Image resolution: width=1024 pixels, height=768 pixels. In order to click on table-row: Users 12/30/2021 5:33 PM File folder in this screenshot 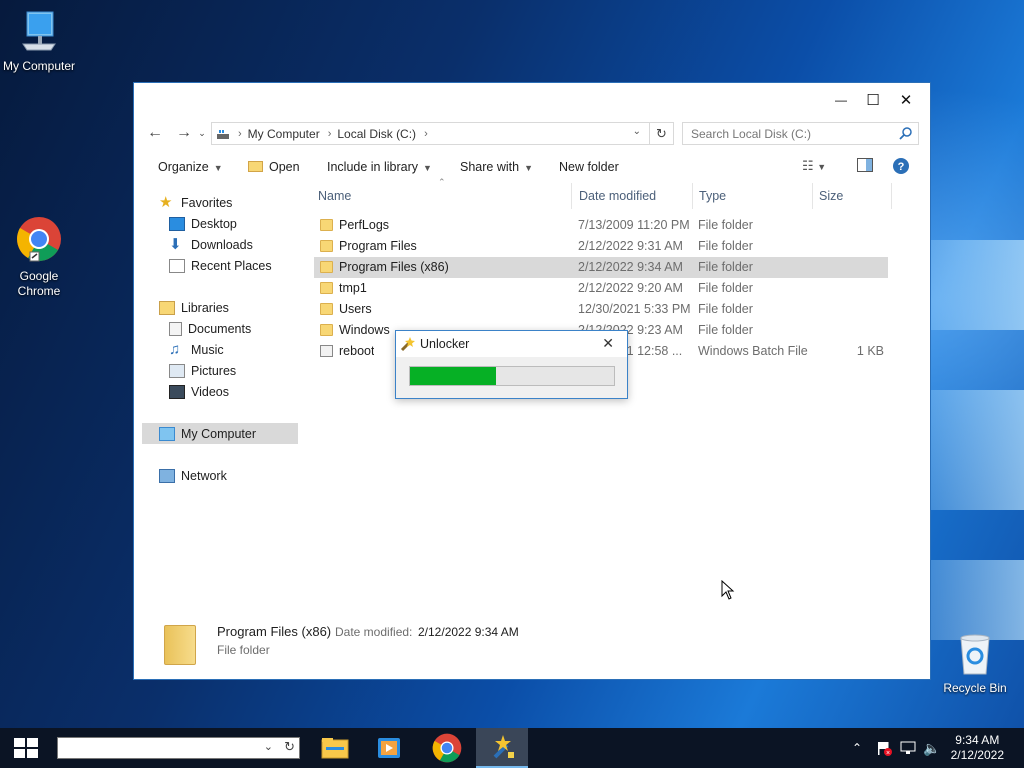, I will do `click(601, 309)`.